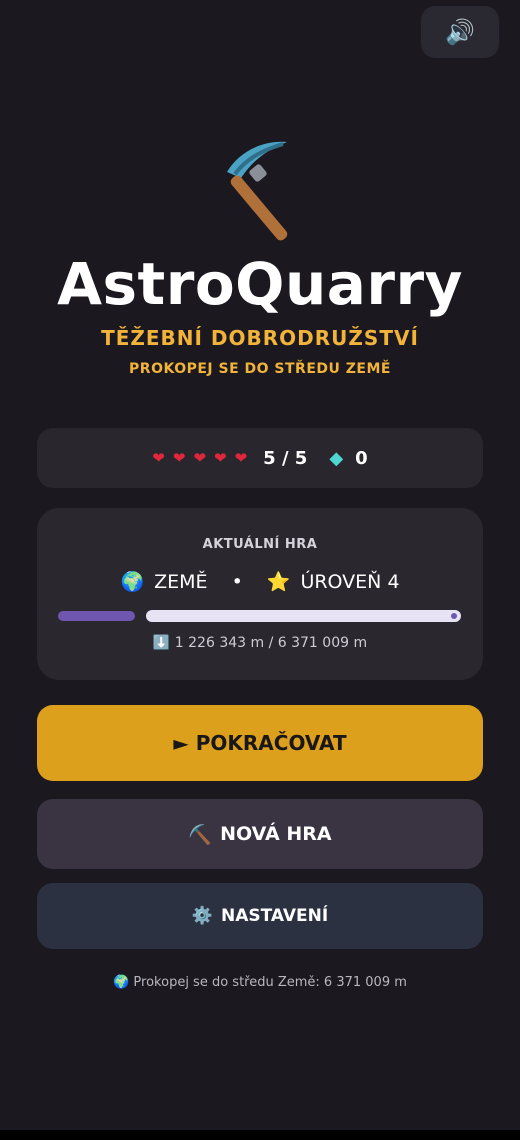 This screenshot has width=520, height=1140. What do you see at coordinates (271, 643) in the screenshot?
I see `depth-value: 1 226 343 m / 6 371 009 m` at bounding box center [271, 643].